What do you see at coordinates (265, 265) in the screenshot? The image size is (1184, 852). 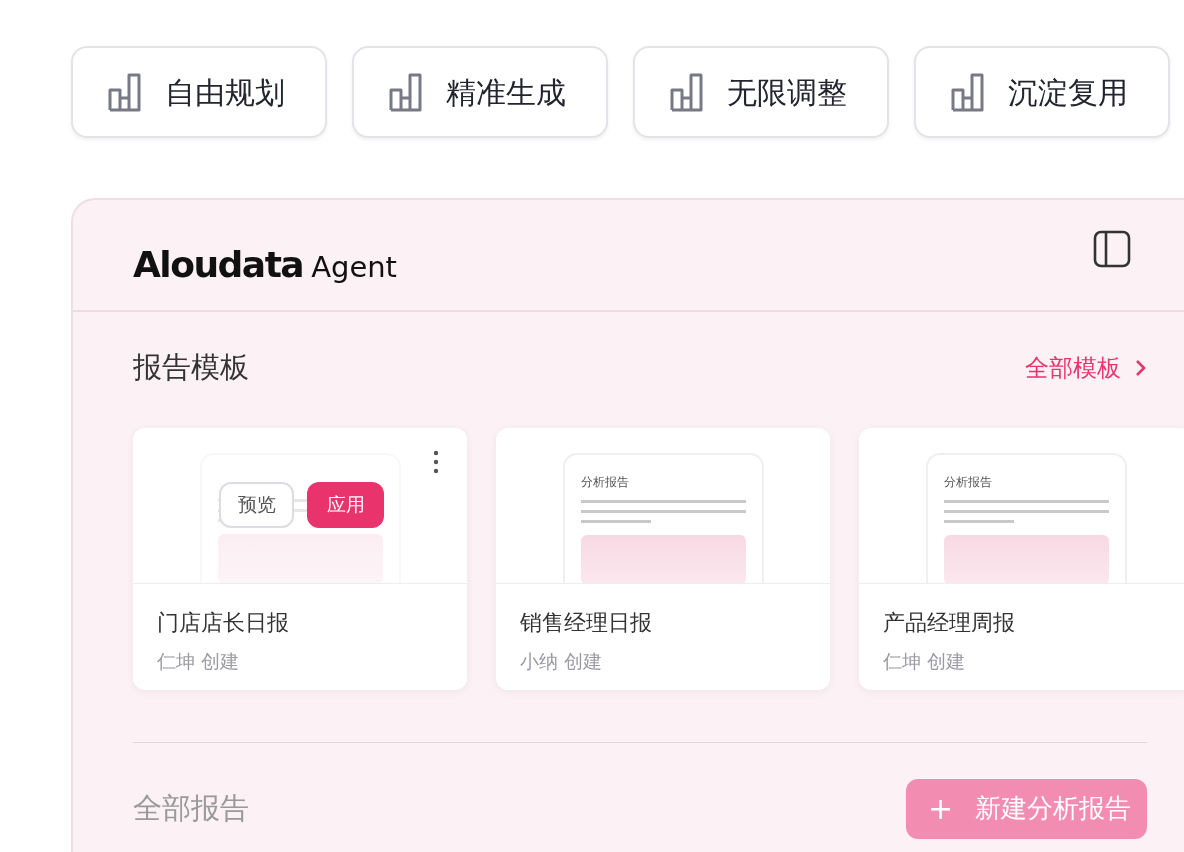 I see `brand-logo: Aloudata Agent` at bounding box center [265, 265].